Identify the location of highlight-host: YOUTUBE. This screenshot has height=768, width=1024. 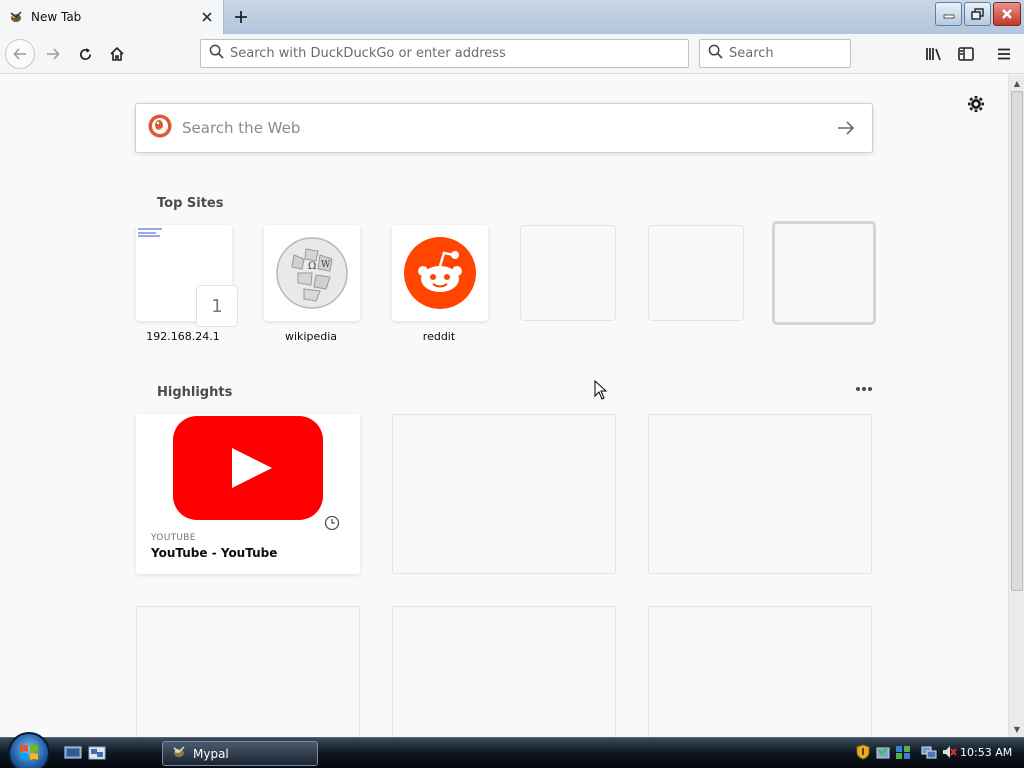
(173, 538).